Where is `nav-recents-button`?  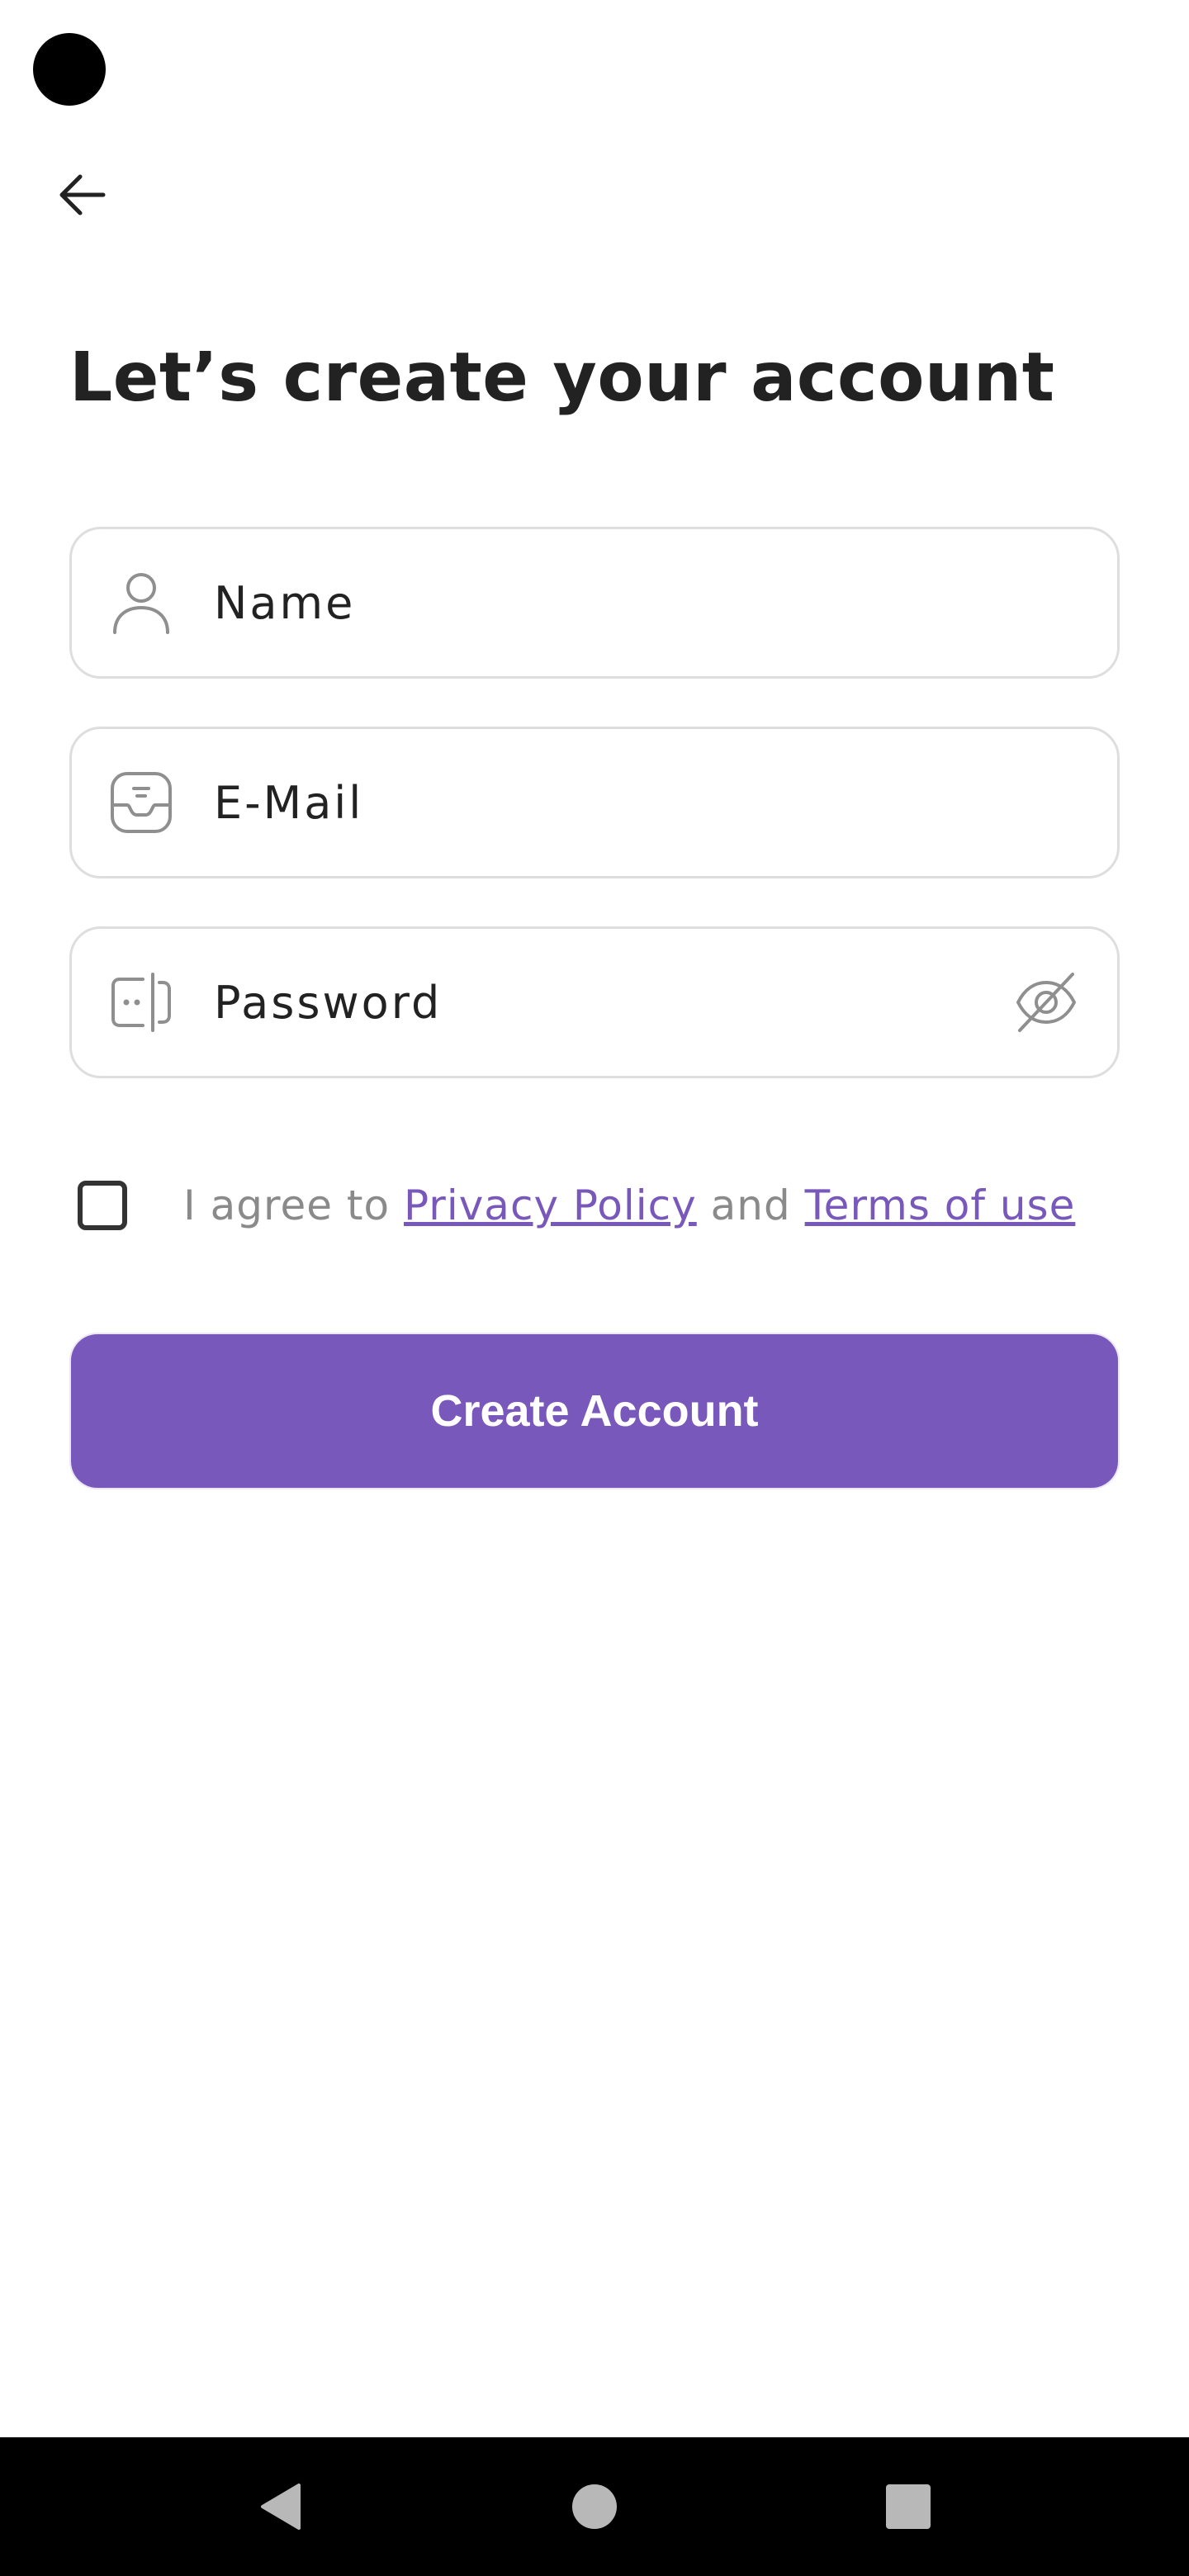 nav-recents-button is located at coordinates (908, 2506).